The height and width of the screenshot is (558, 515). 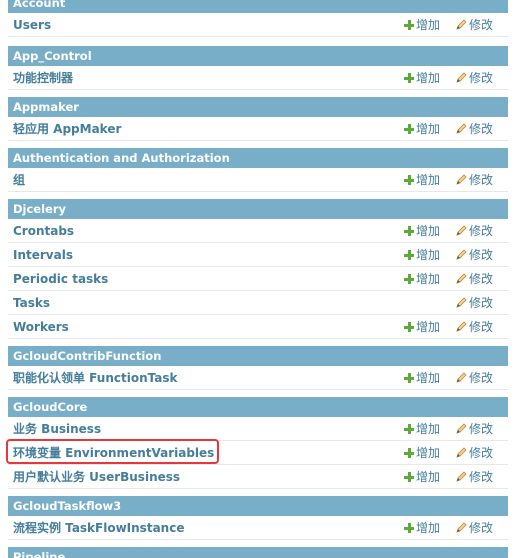 I want to click on model-link: Periodic tasks, so click(x=60, y=279).